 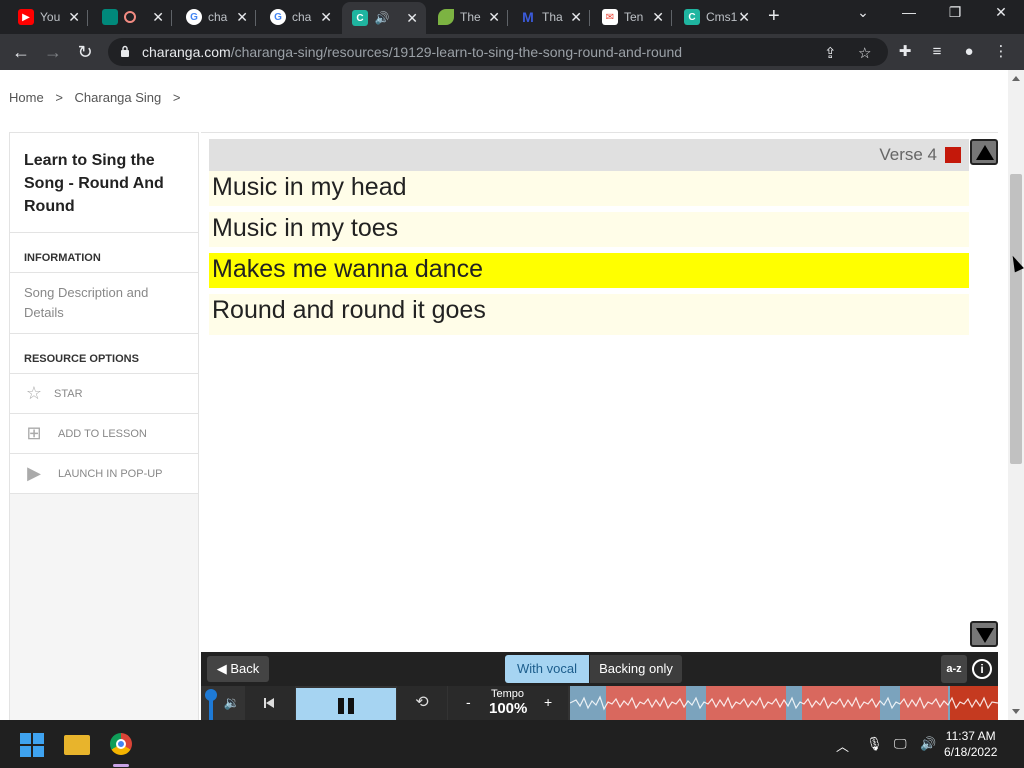 What do you see at coordinates (104, 354) in the screenshot?
I see `resource-options-heading: RESOURCE OPTIONS` at bounding box center [104, 354].